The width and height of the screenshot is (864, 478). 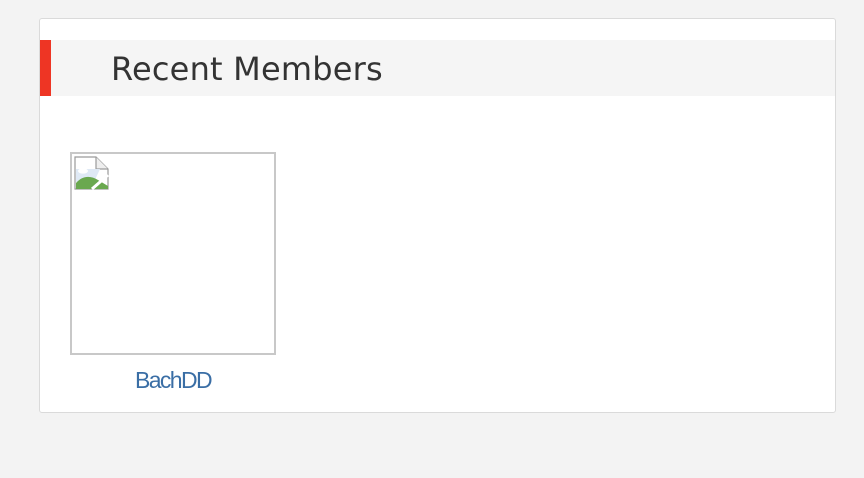 I want to click on broken-image-icon, so click(x=91, y=173).